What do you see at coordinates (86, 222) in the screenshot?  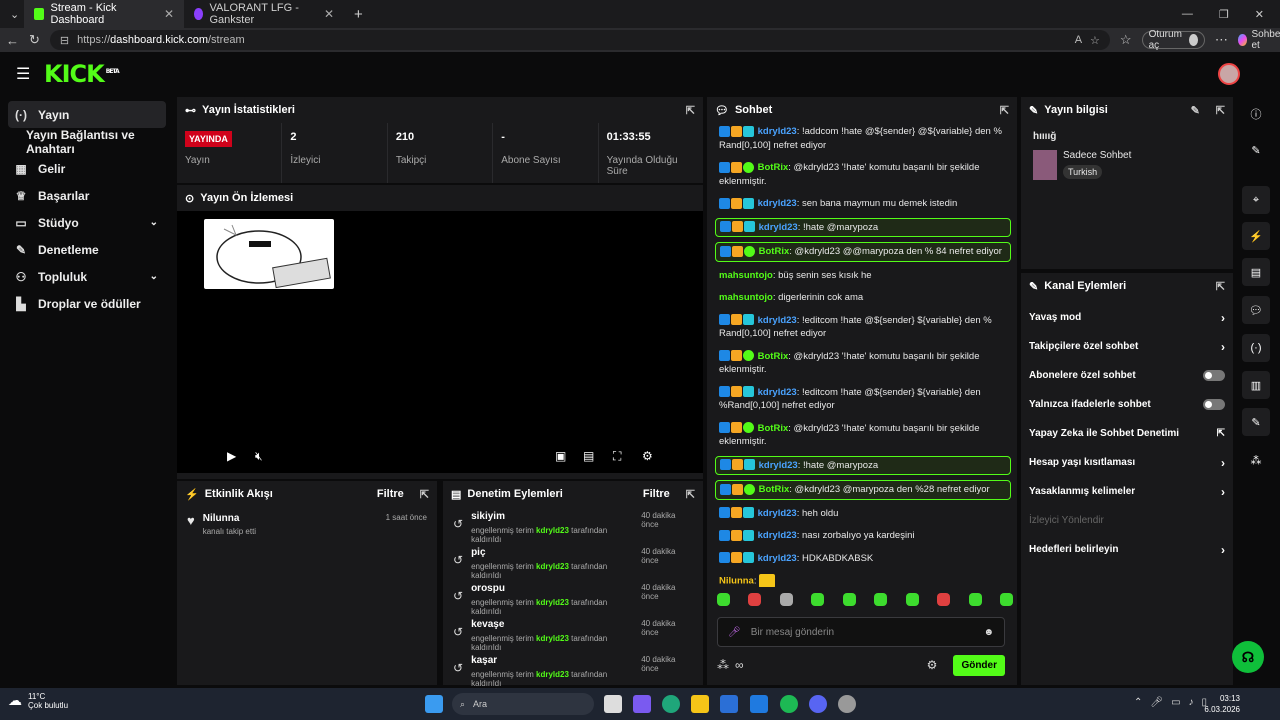 I see `sidebar-item-studyo: ▭ Stüdyo ⌄` at bounding box center [86, 222].